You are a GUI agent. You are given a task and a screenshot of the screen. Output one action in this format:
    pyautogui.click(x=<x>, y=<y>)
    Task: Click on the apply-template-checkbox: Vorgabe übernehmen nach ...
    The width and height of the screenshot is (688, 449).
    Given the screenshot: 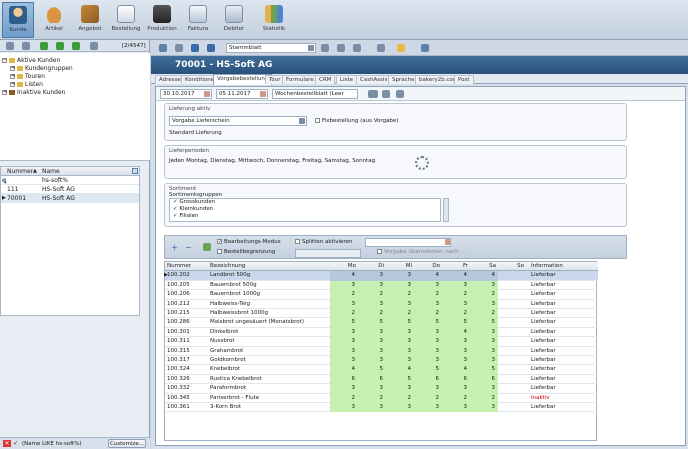 What is the action you would take?
    pyautogui.click(x=421, y=252)
    